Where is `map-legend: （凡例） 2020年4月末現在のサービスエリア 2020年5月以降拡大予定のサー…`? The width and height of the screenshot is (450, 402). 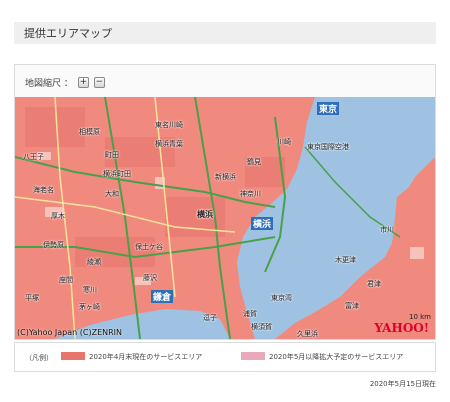 map-legend: （凡例） 2020年4月末現在のサービスエリア 2020年5月以降拡大予定のサー… is located at coordinates (225, 357).